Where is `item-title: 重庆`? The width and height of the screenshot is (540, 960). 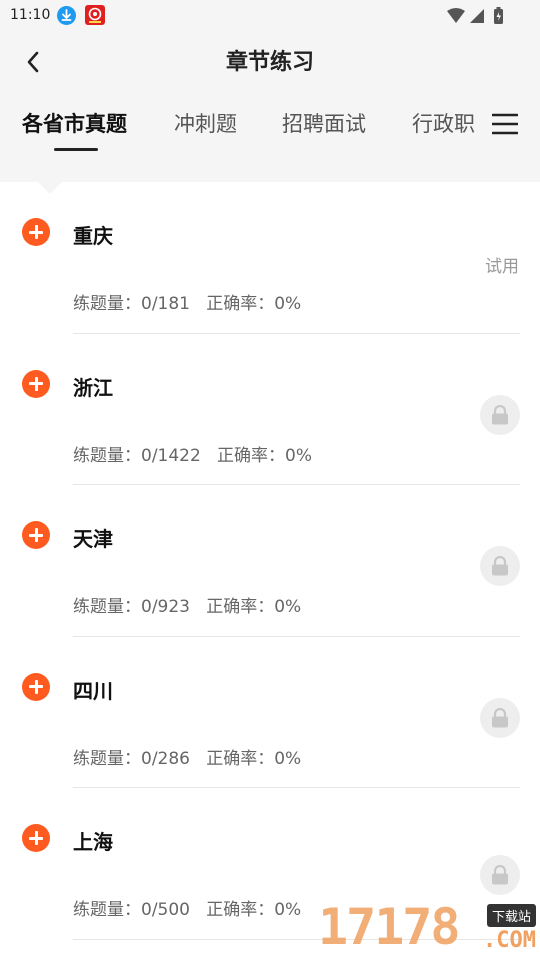 item-title: 重庆 is located at coordinates (93, 236).